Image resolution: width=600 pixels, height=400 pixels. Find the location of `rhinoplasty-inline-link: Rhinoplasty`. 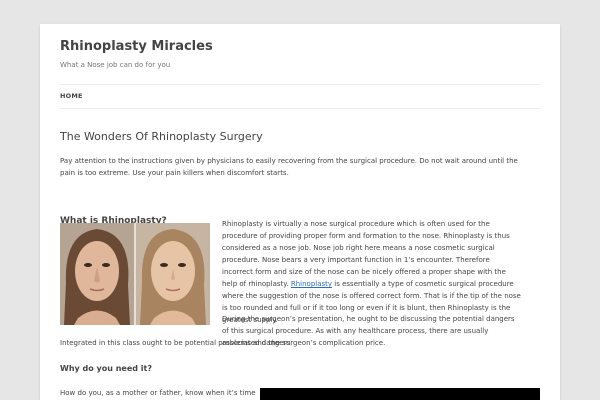

rhinoplasty-inline-link: Rhinoplasty is located at coordinates (311, 284).